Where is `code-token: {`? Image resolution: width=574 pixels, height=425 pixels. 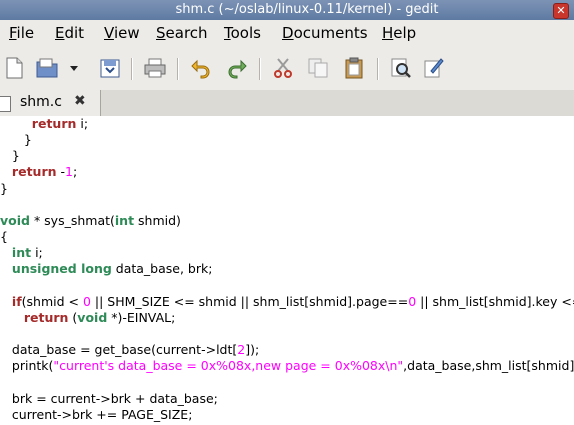
code-token: { is located at coordinates (4, 237).